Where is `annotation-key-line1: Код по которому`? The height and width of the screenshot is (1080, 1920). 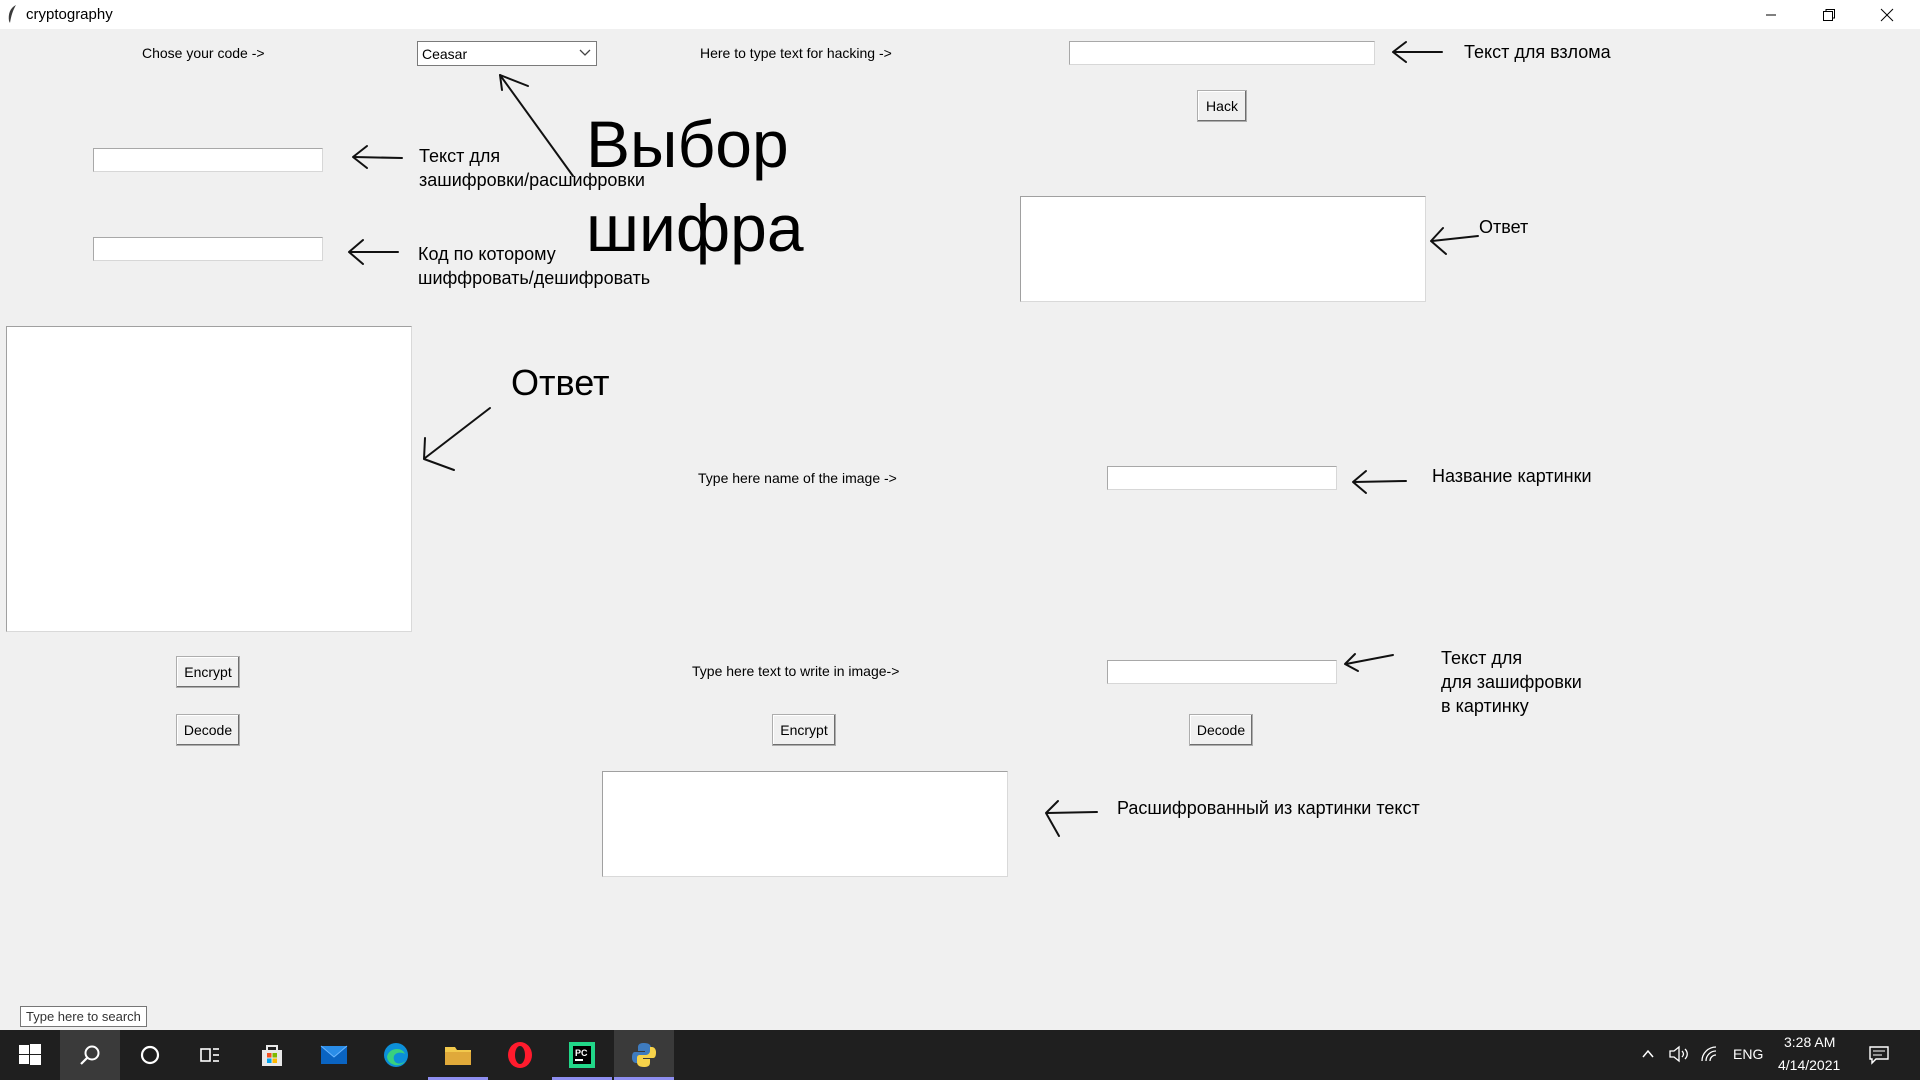
annotation-key-line1: Код по которому is located at coordinates (487, 254).